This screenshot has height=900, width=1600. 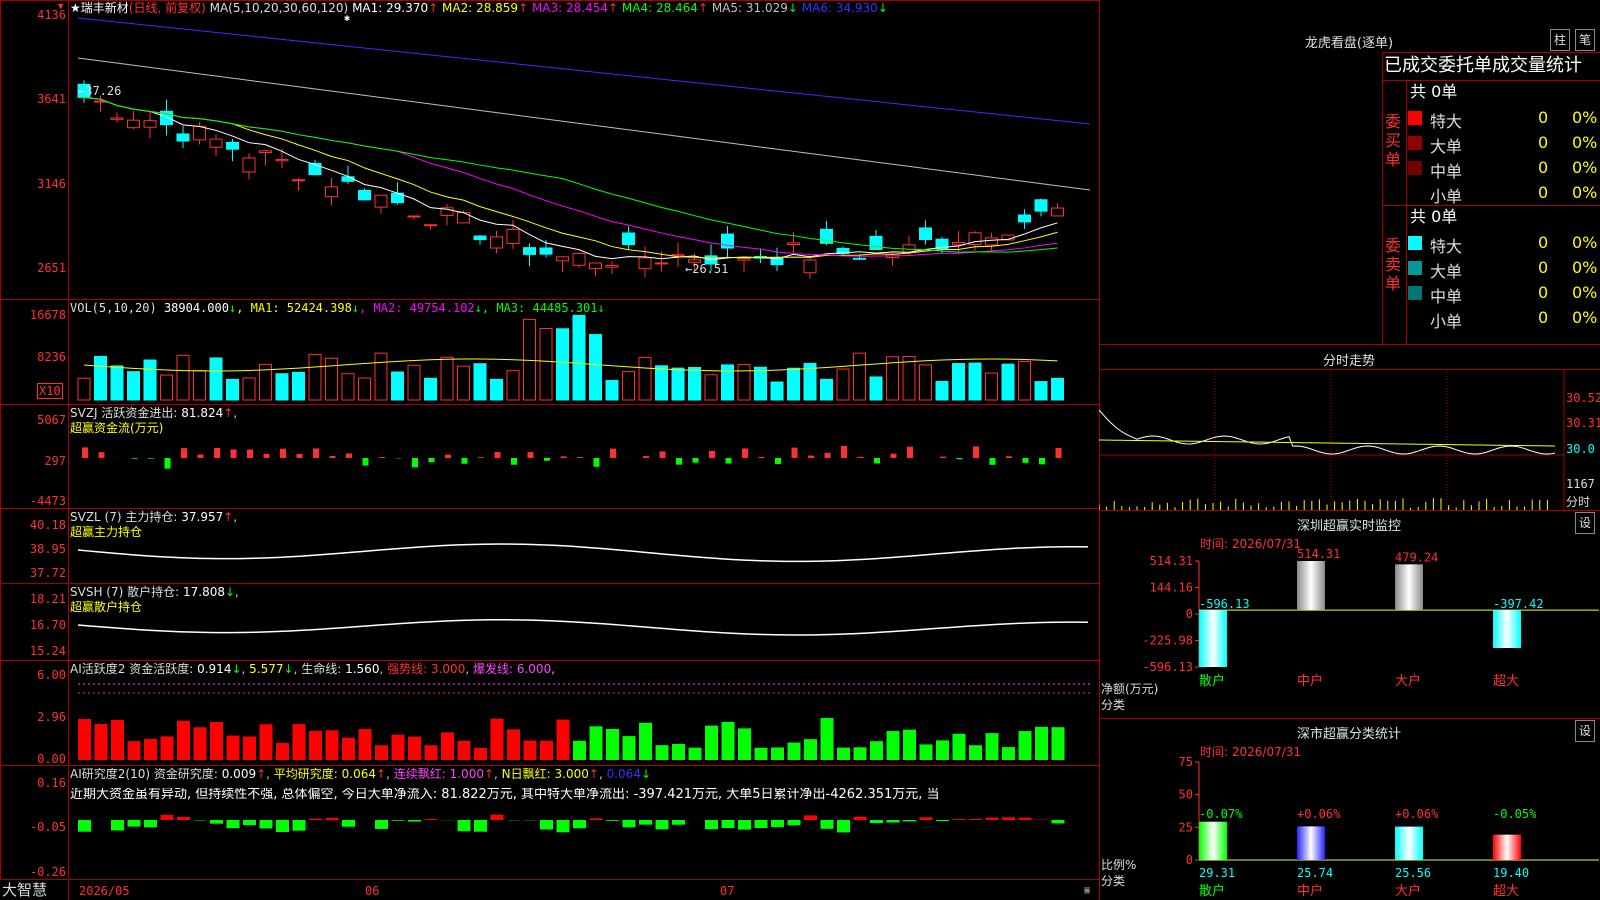 What do you see at coordinates (1585, 40) in the screenshot?
I see `dragon-tiger-tick-button: 笔` at bounding box center [1585, 40].